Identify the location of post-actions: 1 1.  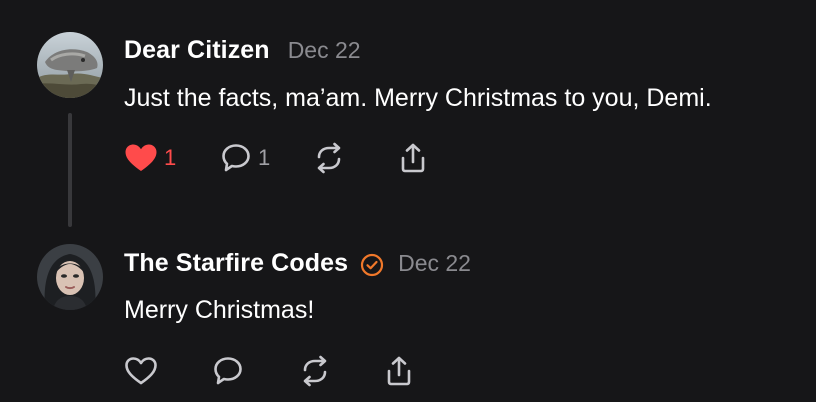
(276, 158).